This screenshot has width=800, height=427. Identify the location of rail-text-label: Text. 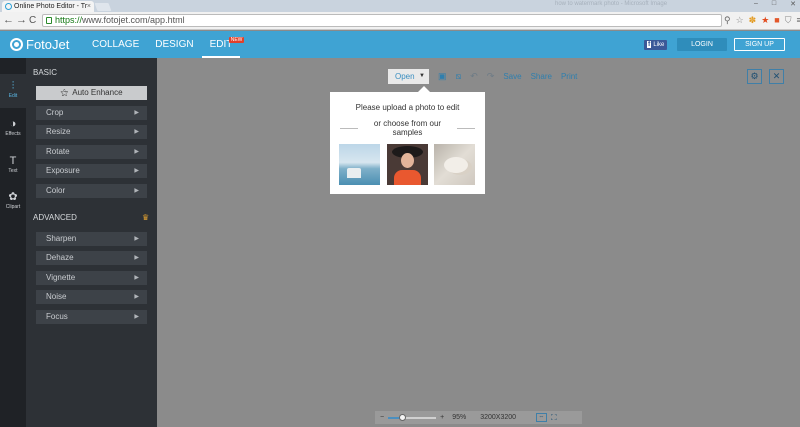
(13, 171).